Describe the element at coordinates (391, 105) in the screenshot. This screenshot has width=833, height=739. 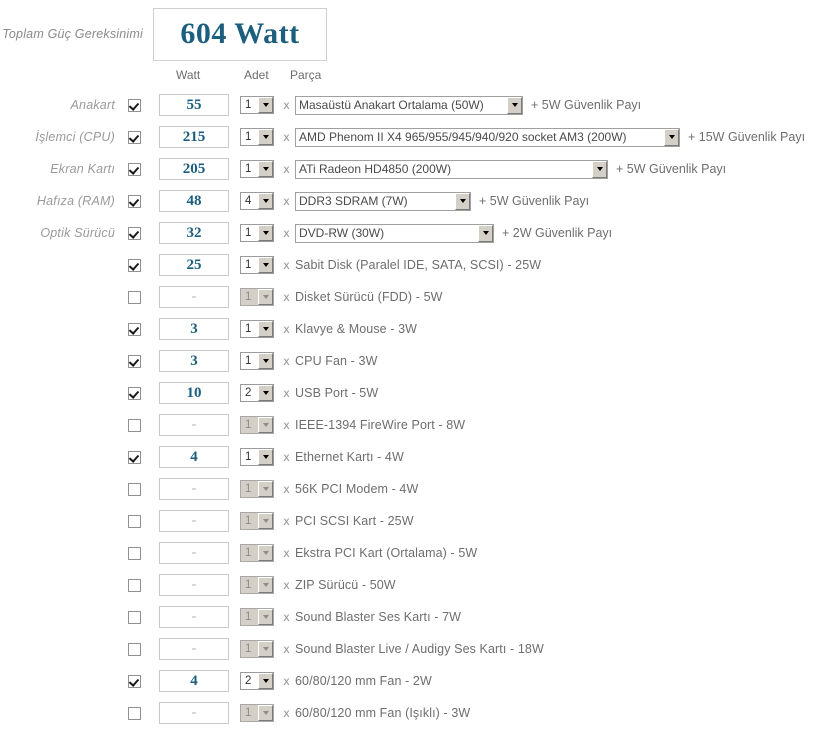
I see `part-select-value: Masaüstü Anakart Ortalama (50W)` at that location.